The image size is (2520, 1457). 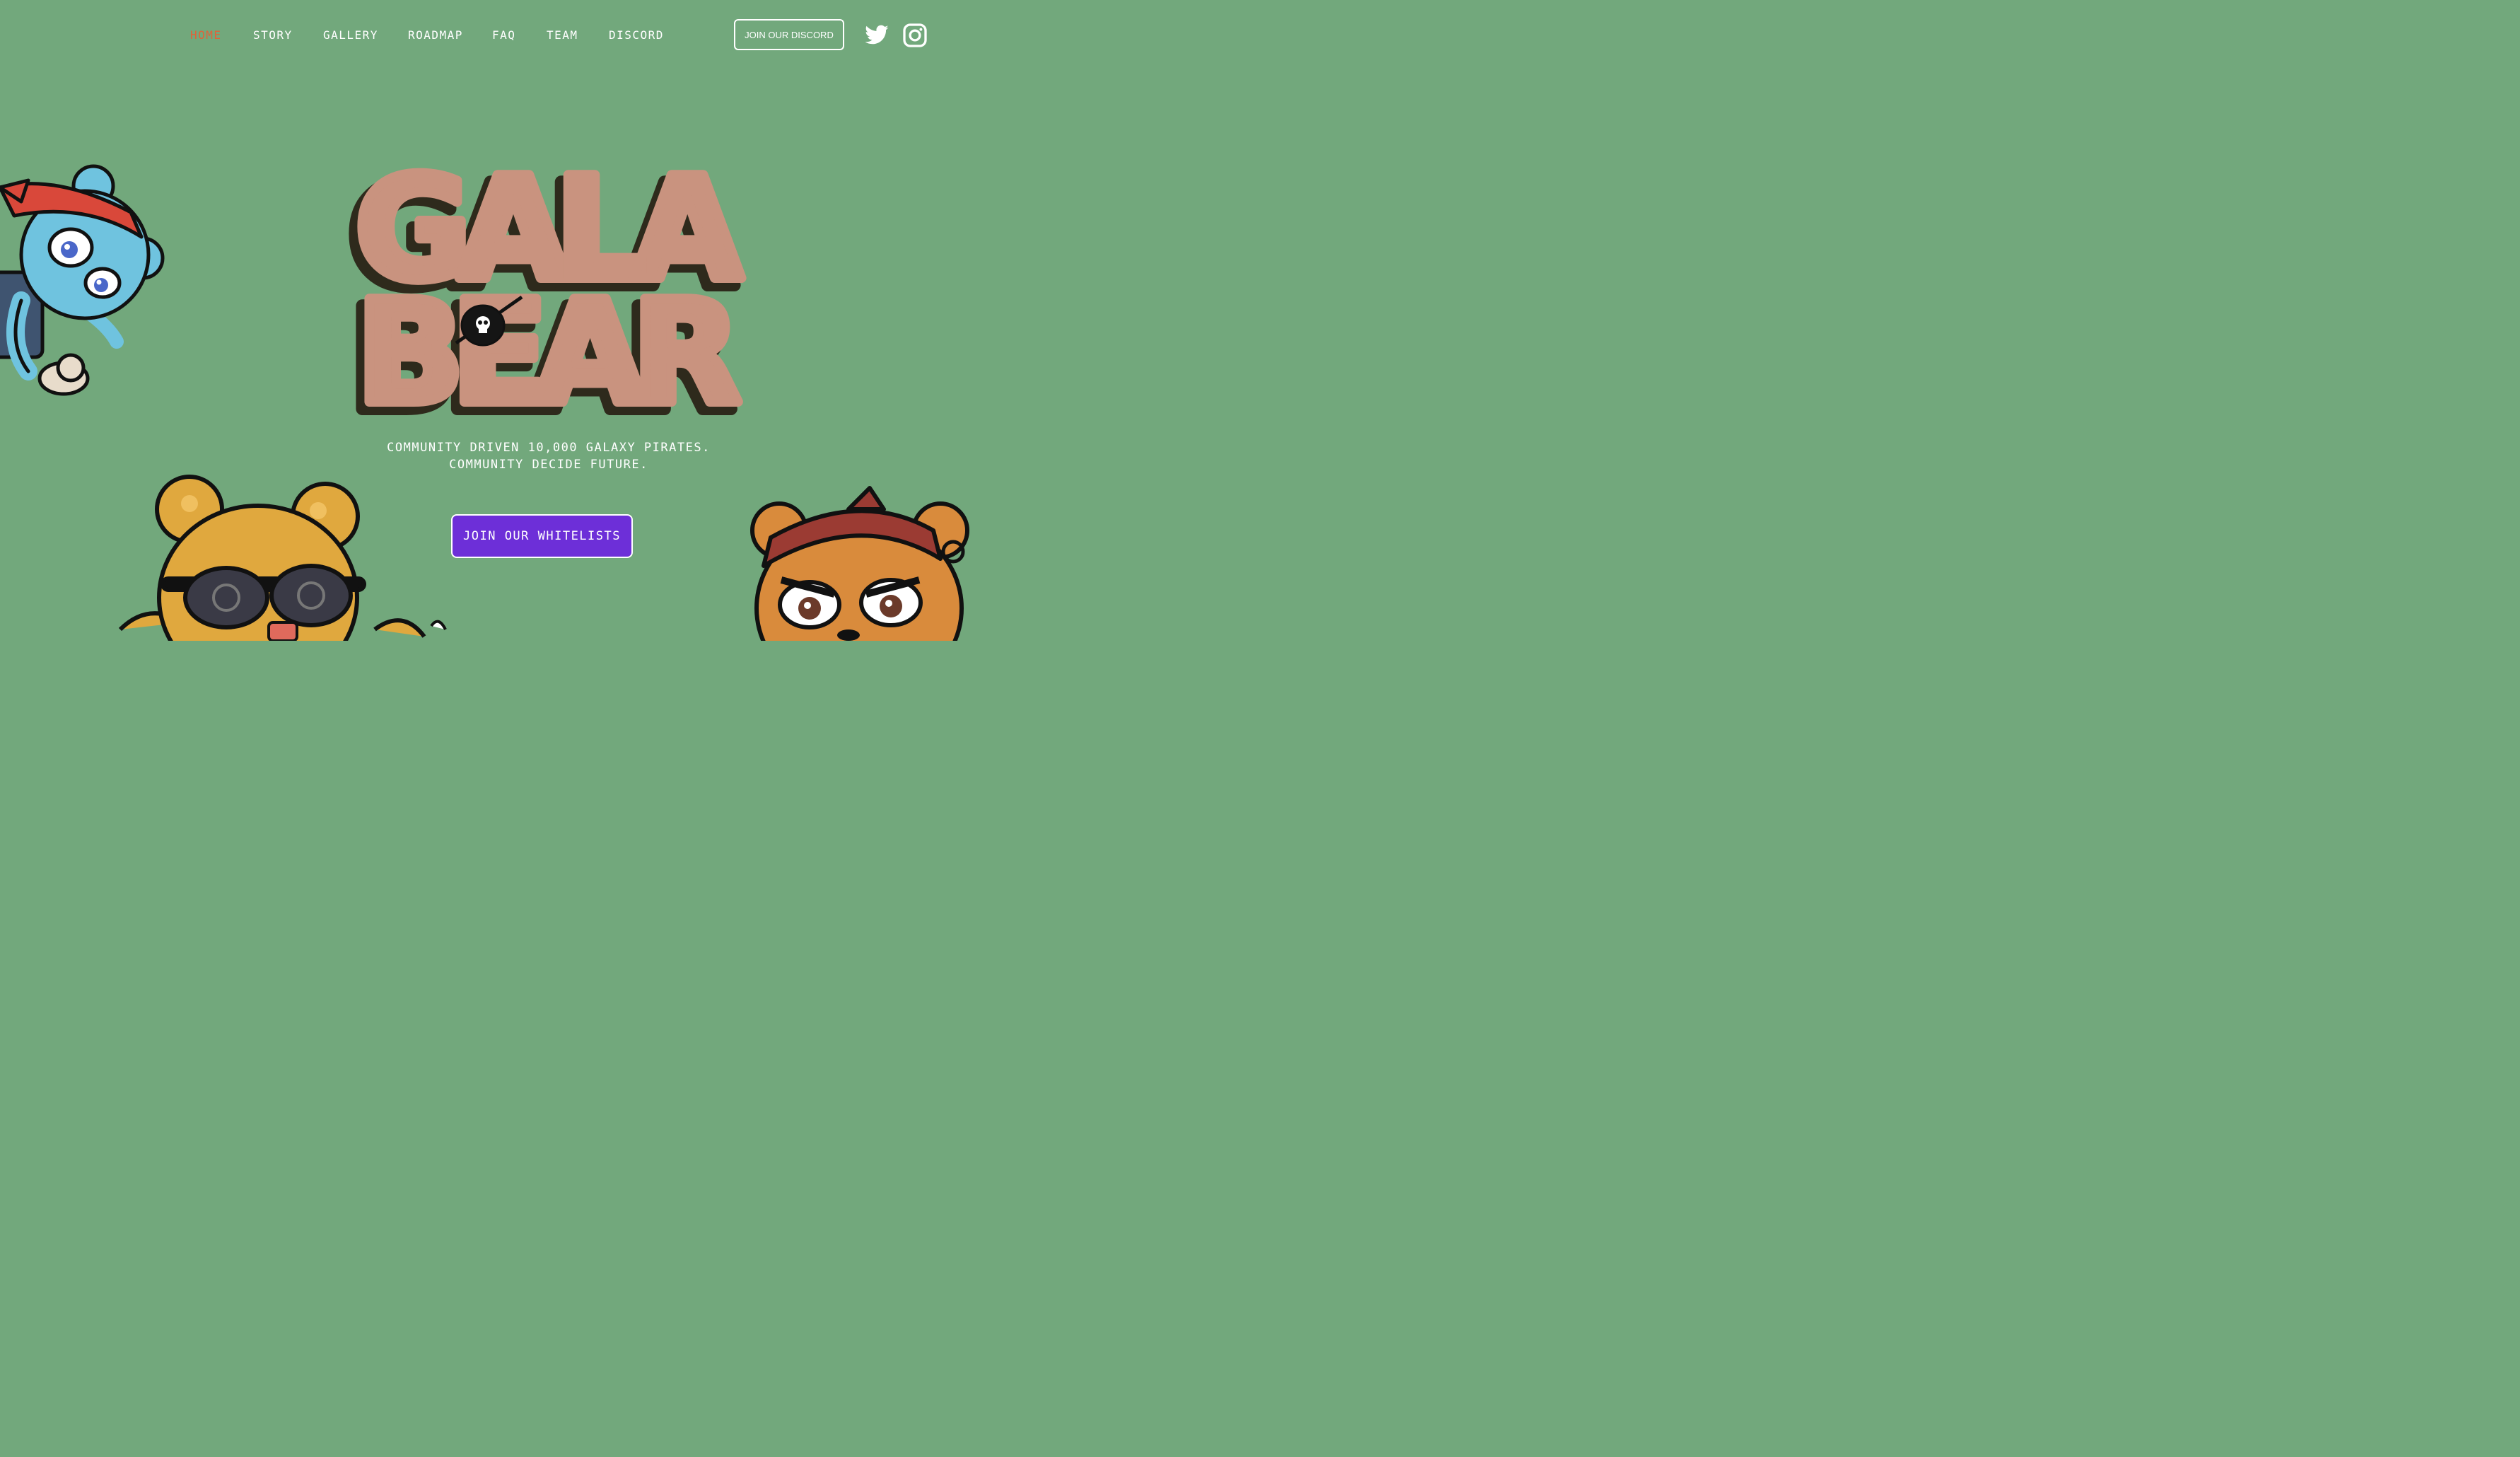 What do you see at coordinates (789, 34) in the screenshot?
I see `join-discord-button: JOIN OUR DISCORD` at bounding box center [789, 34].